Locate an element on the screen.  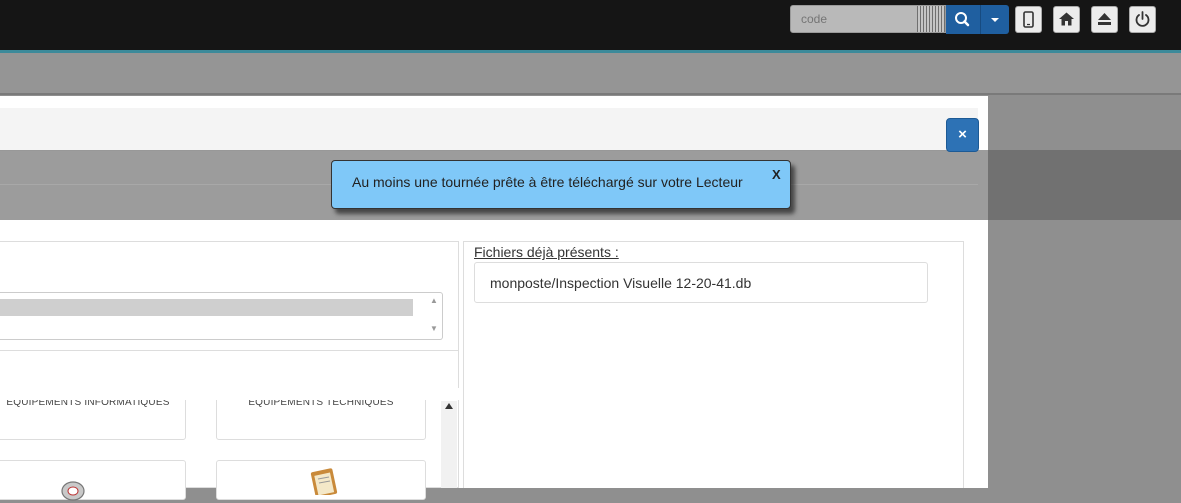
home-icon is located at coordinates (1066, 19).